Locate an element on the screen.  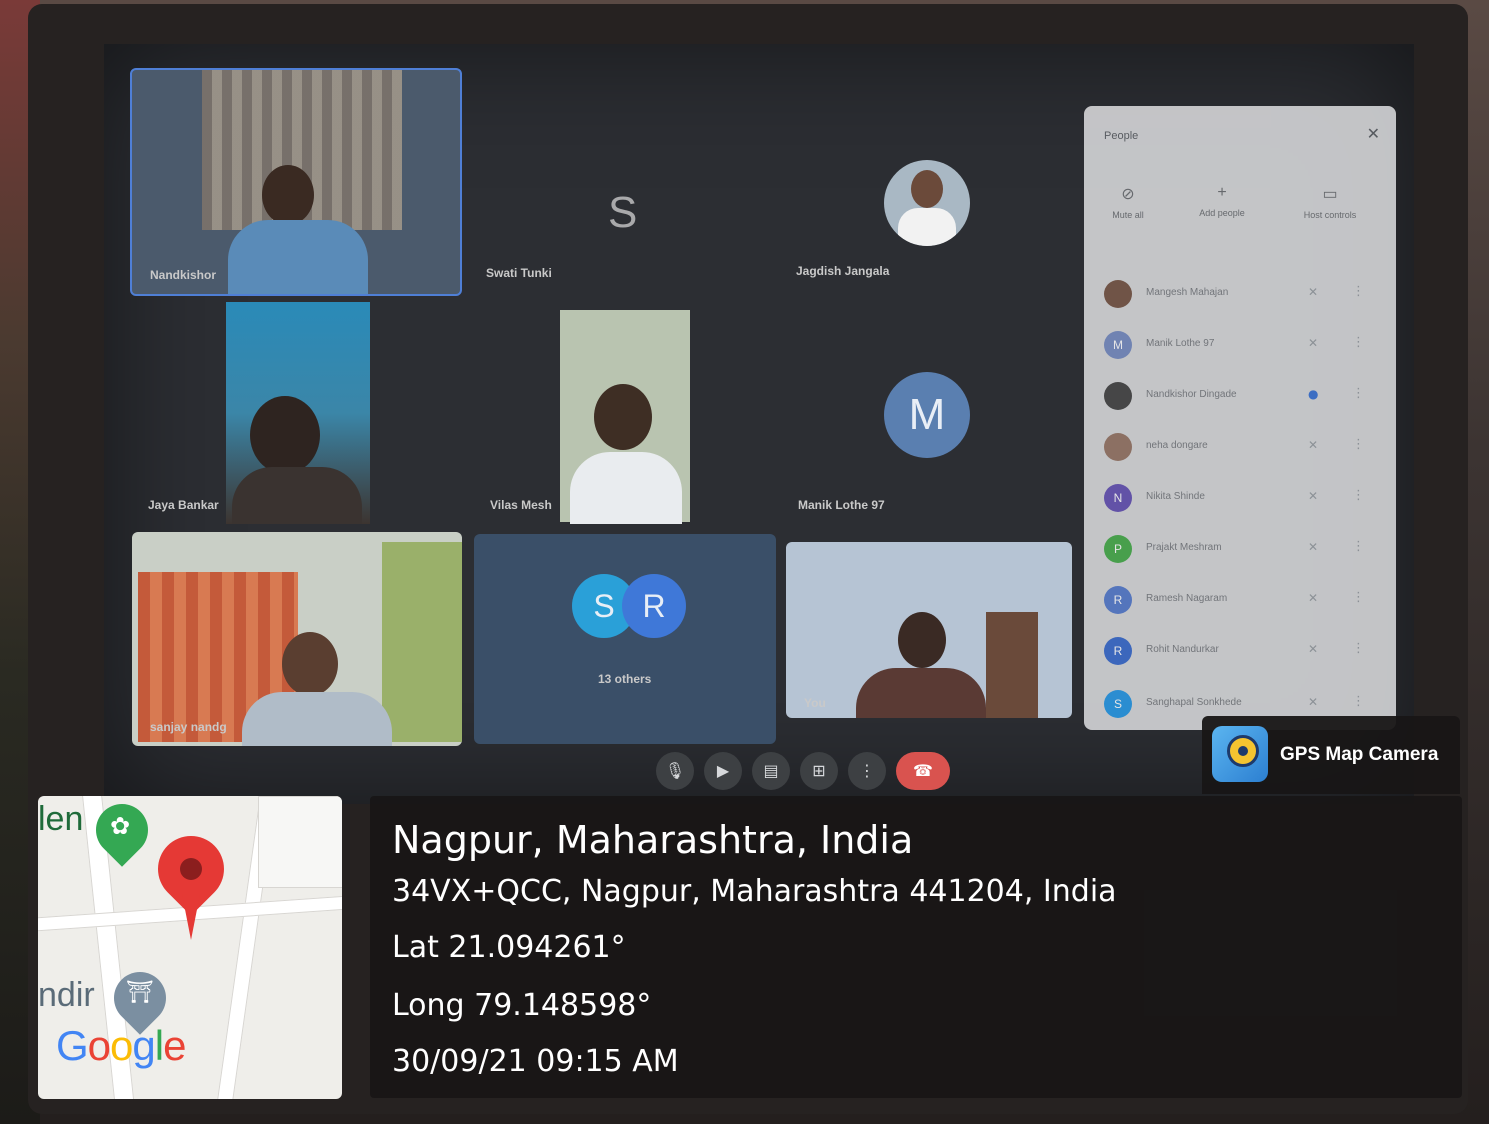
flower-icon: ✿ is located at coordinates (120, 826).